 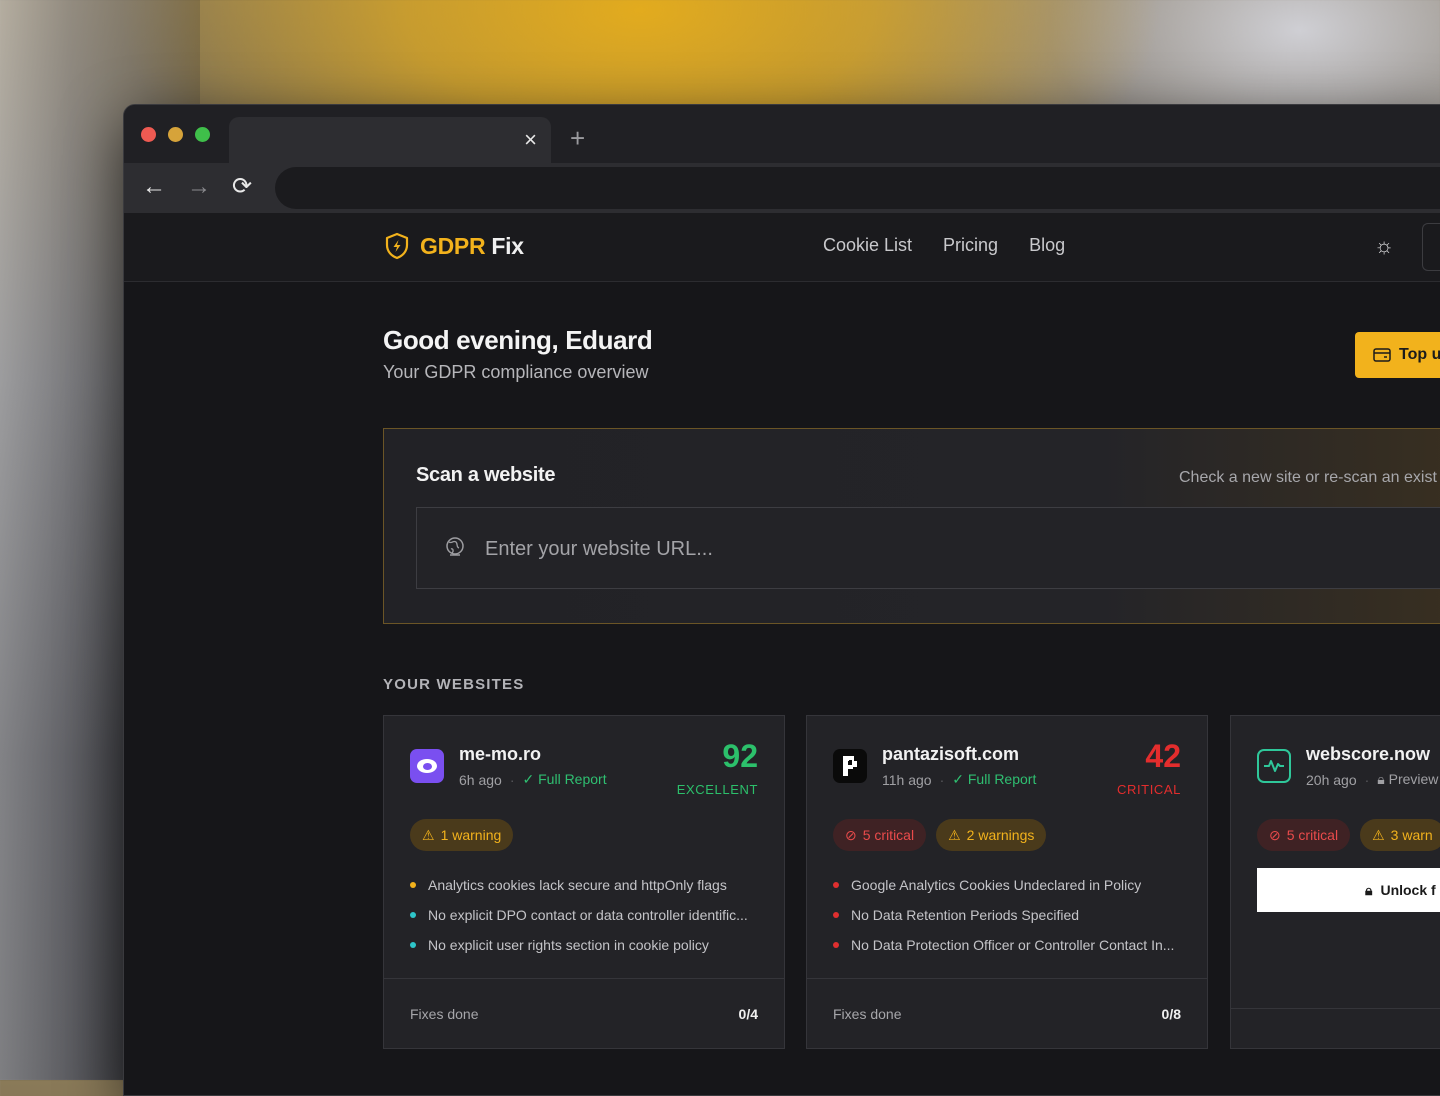 What do you see at coordinates (1372, 779) in the screenshot?
I see `site-meta: 20h ago · 🔒︎ Preview` at bounding box center [1372, 779].